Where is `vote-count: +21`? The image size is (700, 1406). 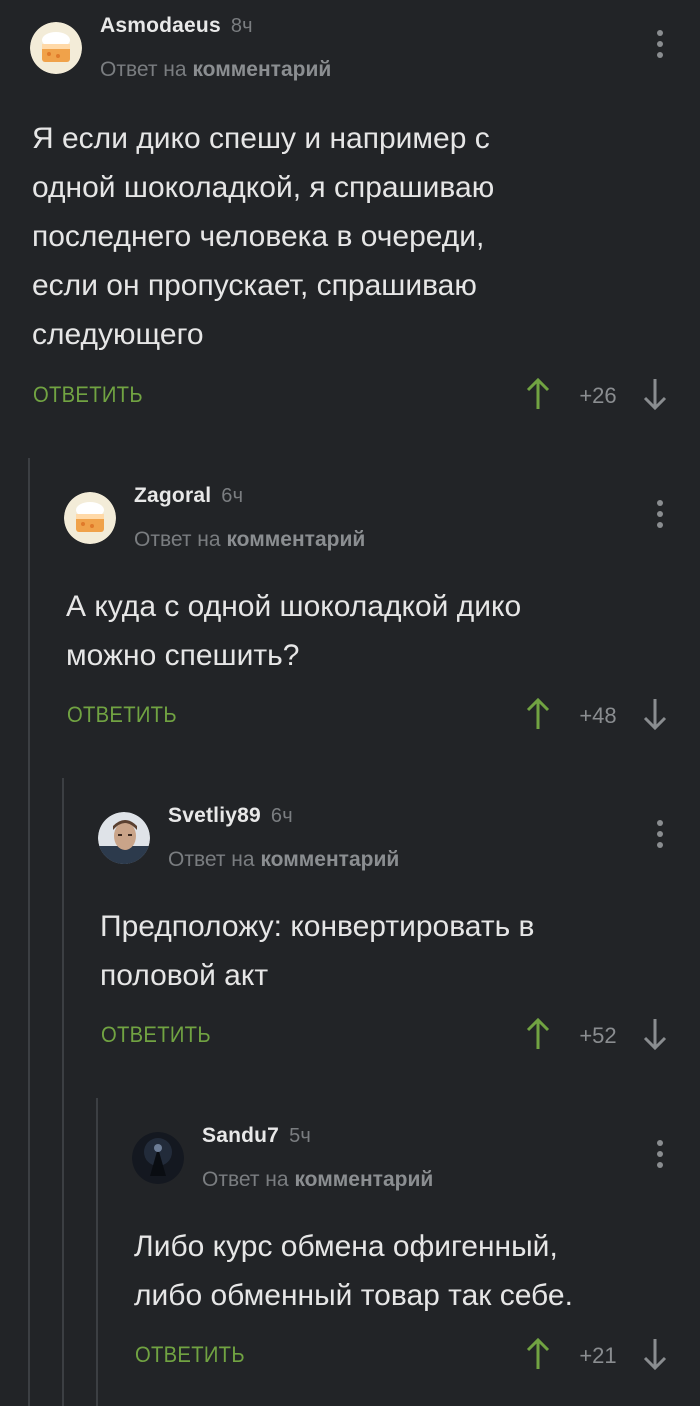
vote-count: +21 is located at coordinates (598, 1355).